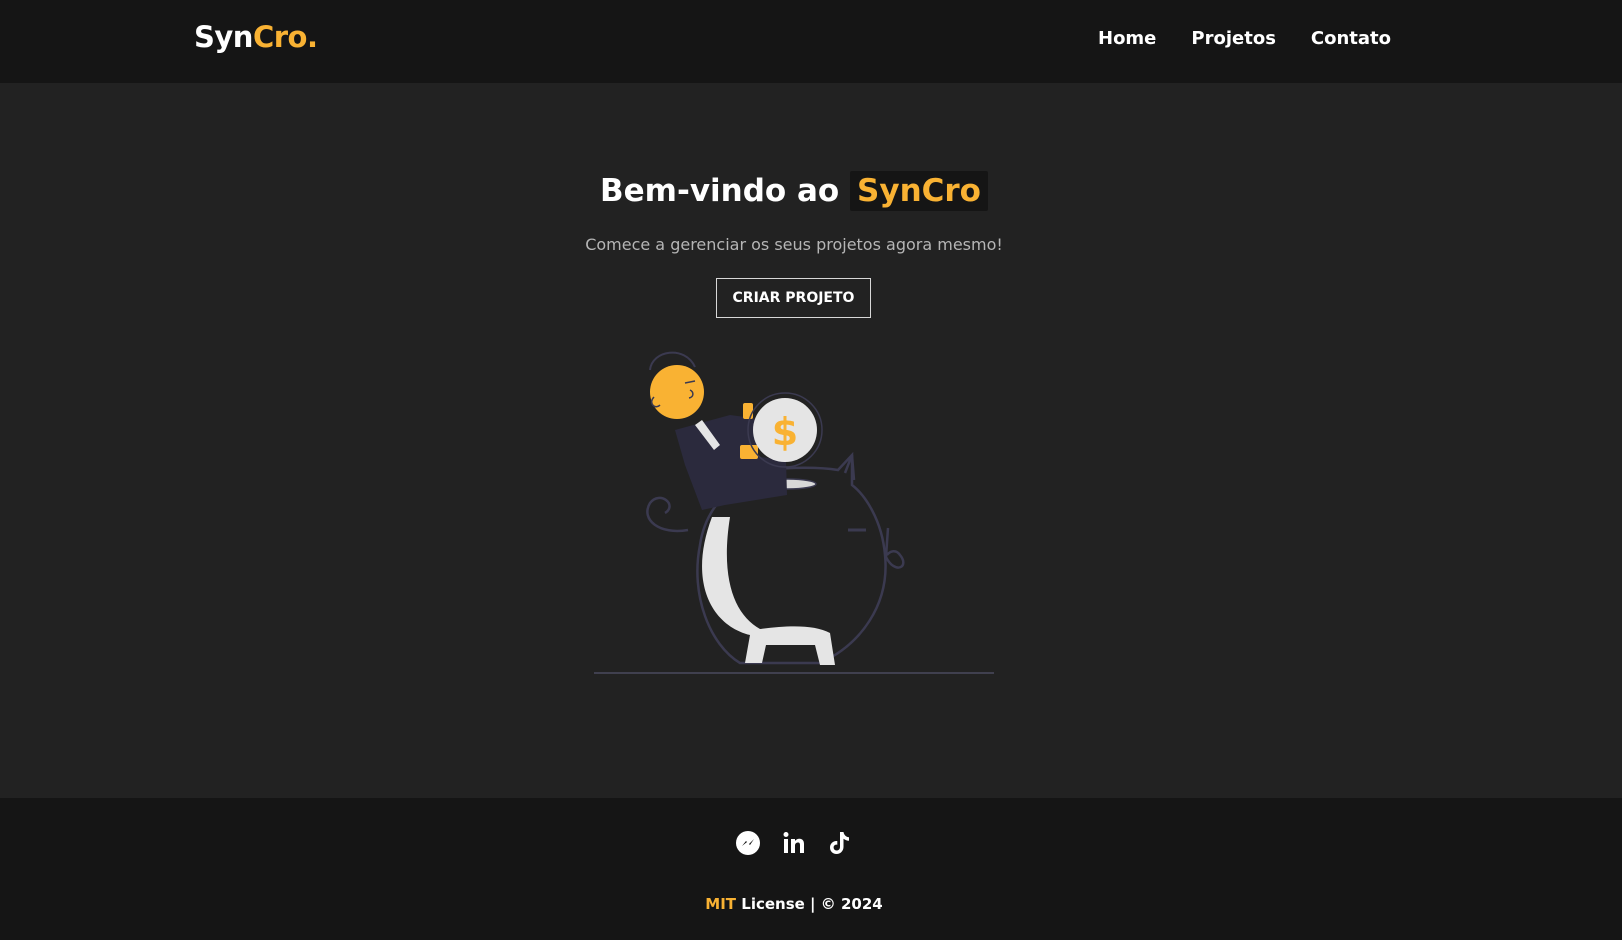 The image size is (1622, 940). Describe the element at coordinates (812, 904) in the screenshot. I see `license-suffix: License | © 2024` at that location.